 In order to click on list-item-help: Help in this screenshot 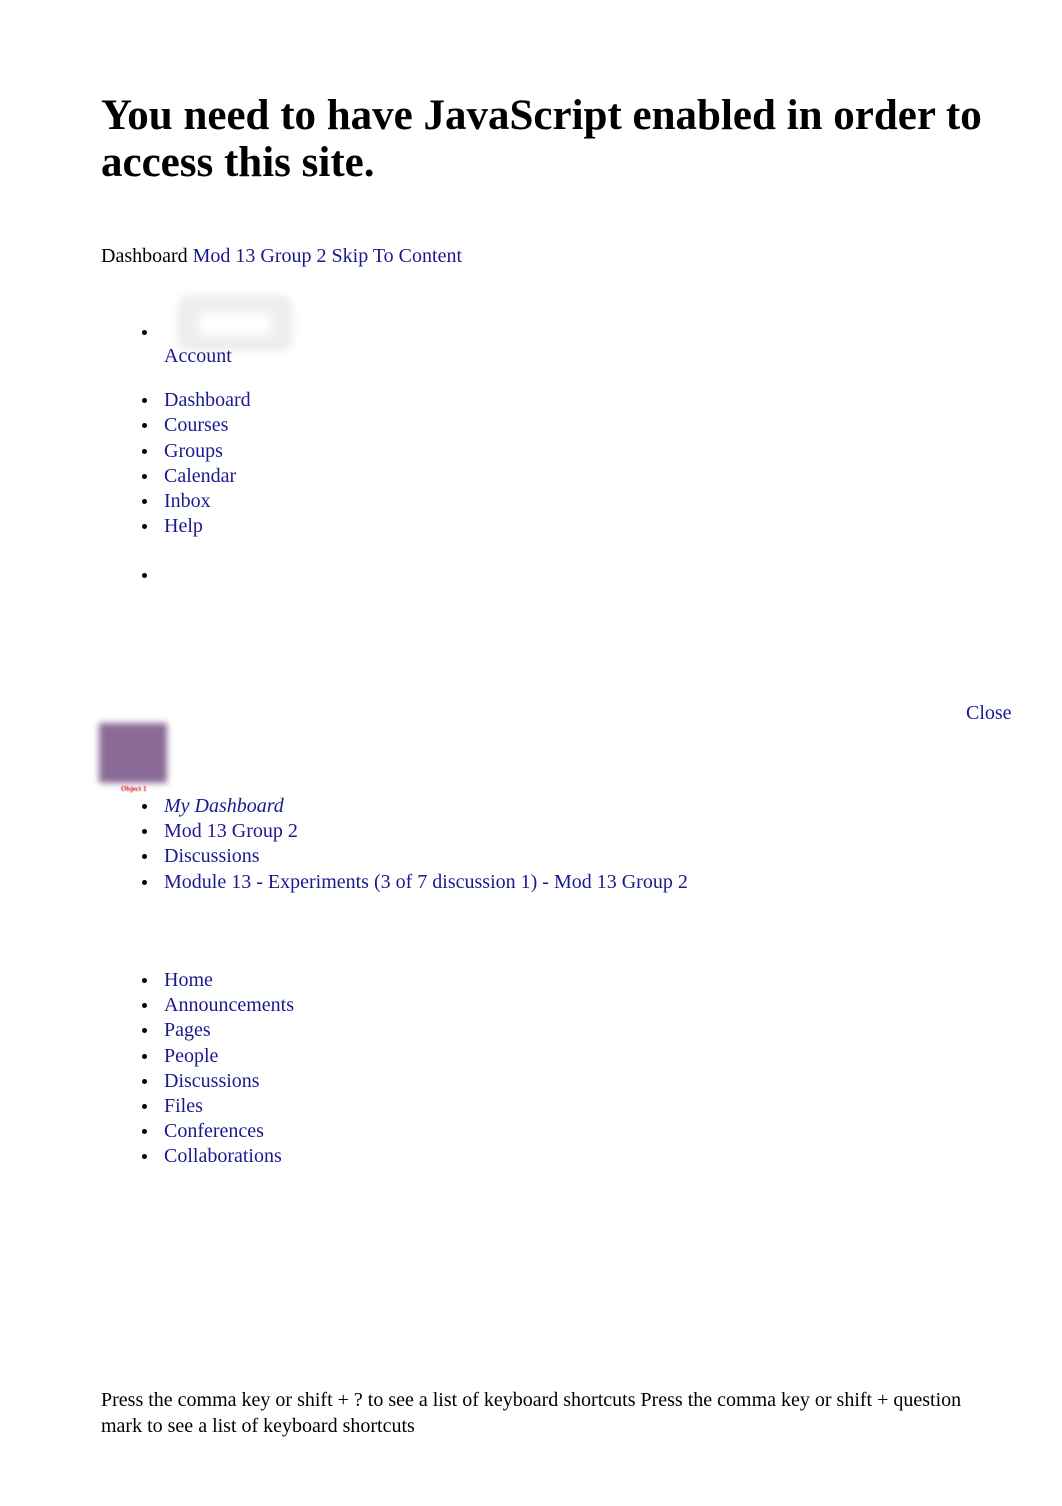, I will do `click(196, 526)`.